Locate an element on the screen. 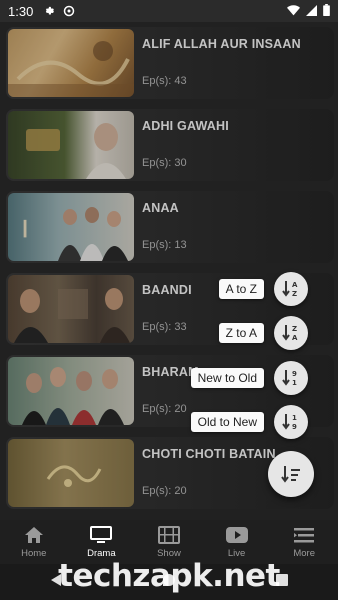  system-navigation-bar is located at coordinates (169, 582).